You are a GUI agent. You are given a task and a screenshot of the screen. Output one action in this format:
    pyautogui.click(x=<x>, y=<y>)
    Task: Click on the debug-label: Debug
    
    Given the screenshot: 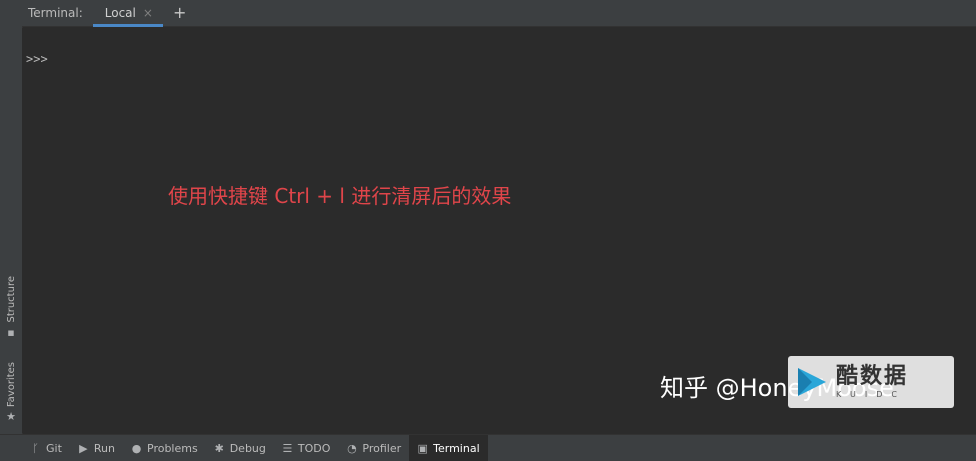 What is the action you would take?
    pyautogui.click(x=247, y=448)
    